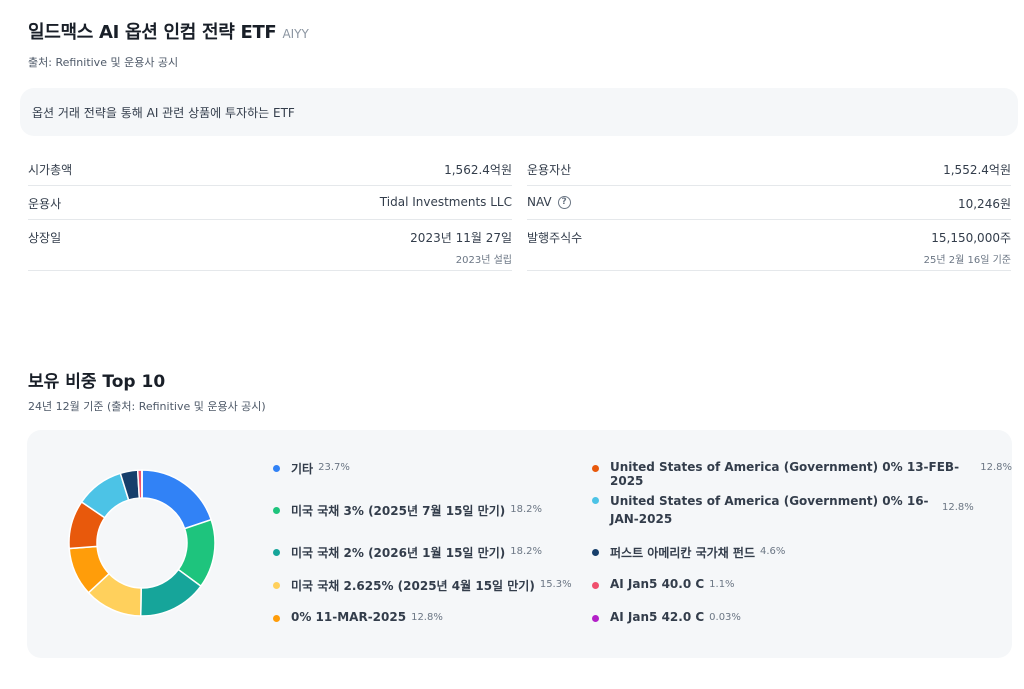  Describe the element at coordinates (984, 204) in the screenshot. I see `info-value: 10,246원` at that location.